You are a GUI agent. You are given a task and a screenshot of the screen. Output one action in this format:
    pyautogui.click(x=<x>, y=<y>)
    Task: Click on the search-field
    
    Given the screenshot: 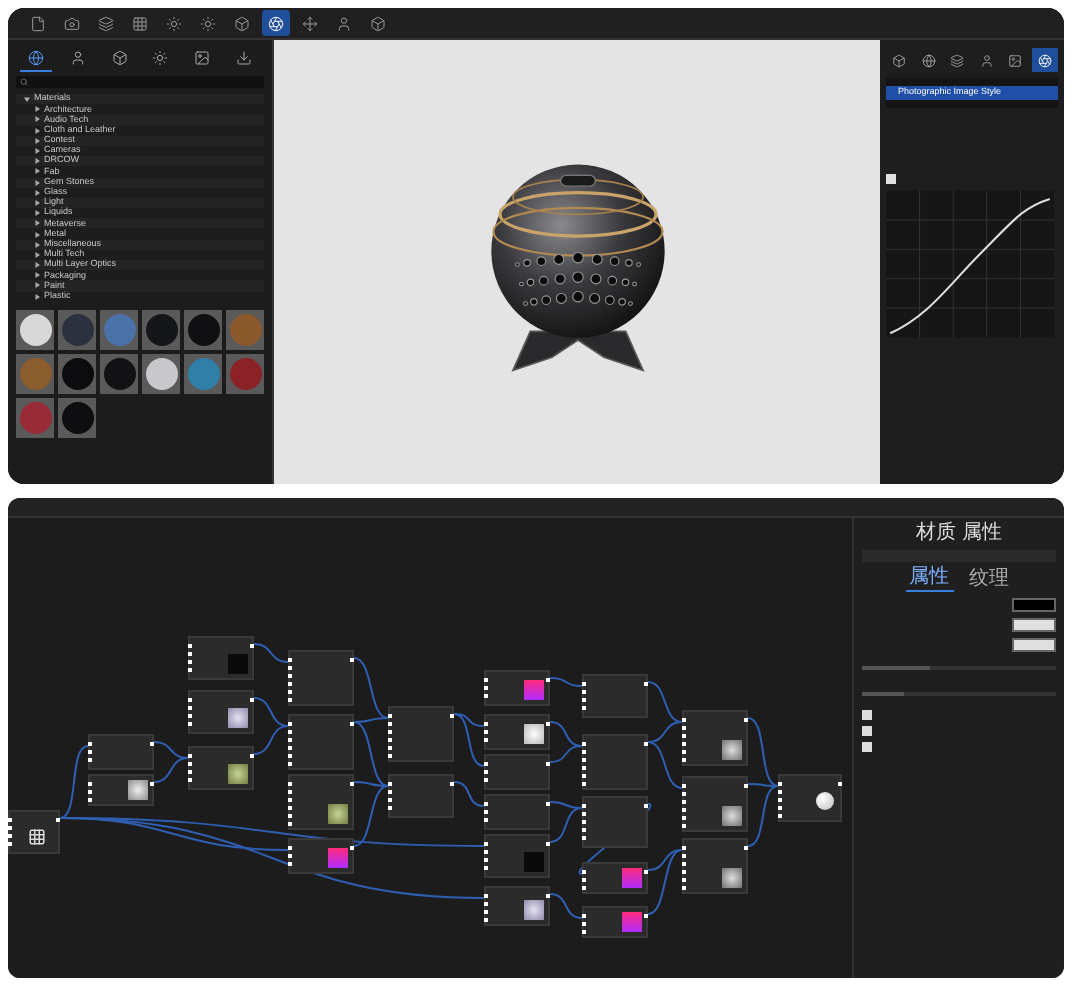 What is the action you would take?
    pyautogui.click(x=140, y=82)
    